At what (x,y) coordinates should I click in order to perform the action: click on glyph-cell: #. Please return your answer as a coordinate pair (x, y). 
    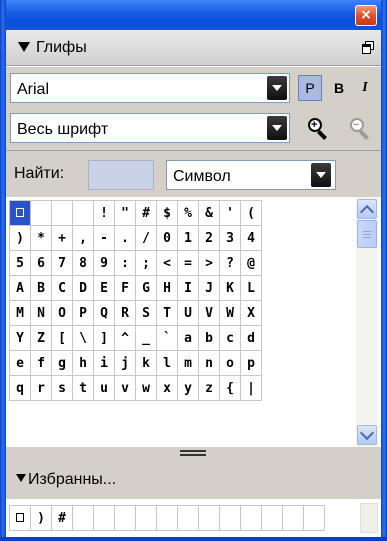
    Looking at the image, I should click on (146, 213).